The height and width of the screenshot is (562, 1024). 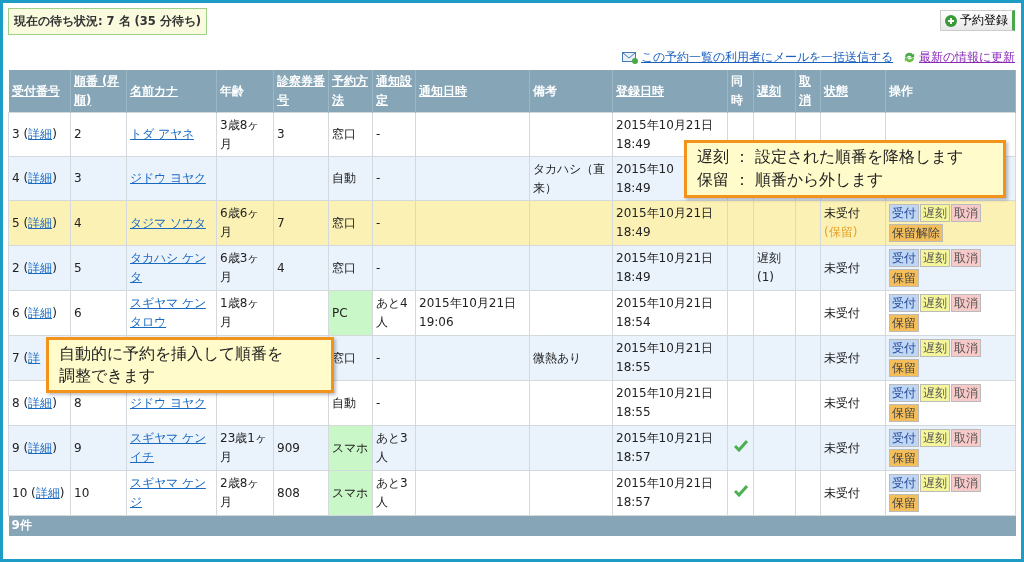 What do you see at coordinates (190, 365) in the screenshot?
I see `callout-note: 自動的に予約を挿入して順番を 調整できます` at bounding box center [190, 365].